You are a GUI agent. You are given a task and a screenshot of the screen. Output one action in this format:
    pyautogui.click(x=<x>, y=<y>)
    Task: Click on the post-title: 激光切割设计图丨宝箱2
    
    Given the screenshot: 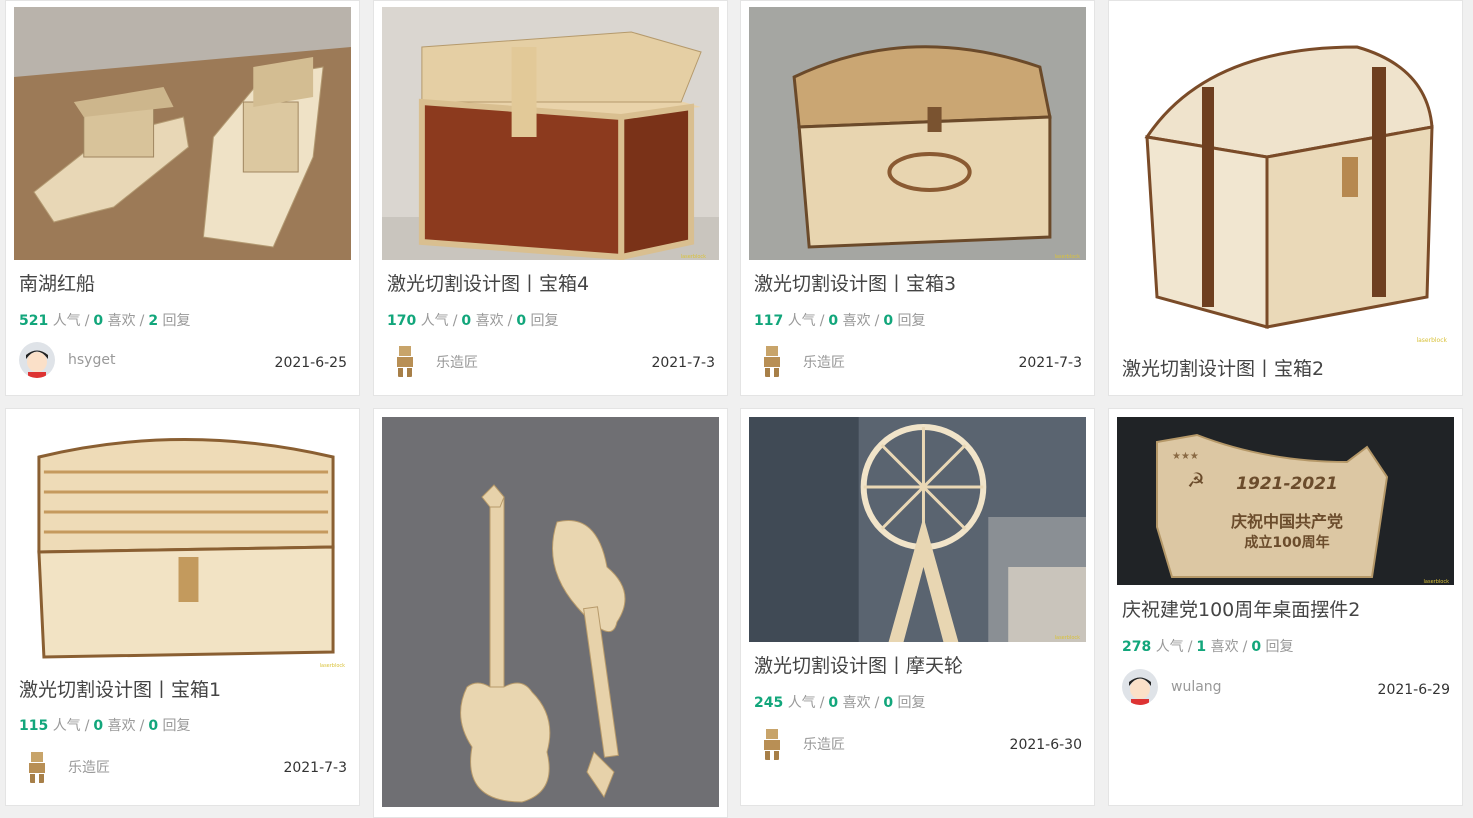 What is the action you would take?
    pyautogui.click(x=1288, y=367)
    